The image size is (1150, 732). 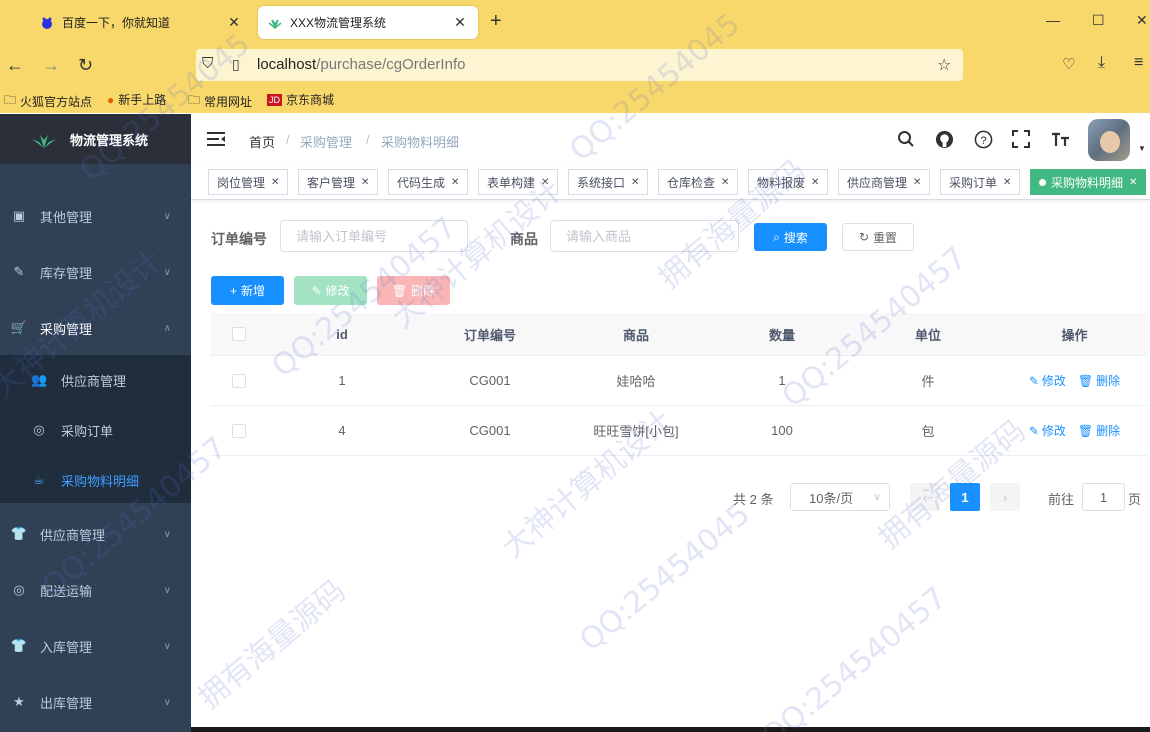 What do you see at coordinates (338, 182) in the screenshot?
I see `tag-item: 客户管理 ✕` at bounding box center [338, 182].